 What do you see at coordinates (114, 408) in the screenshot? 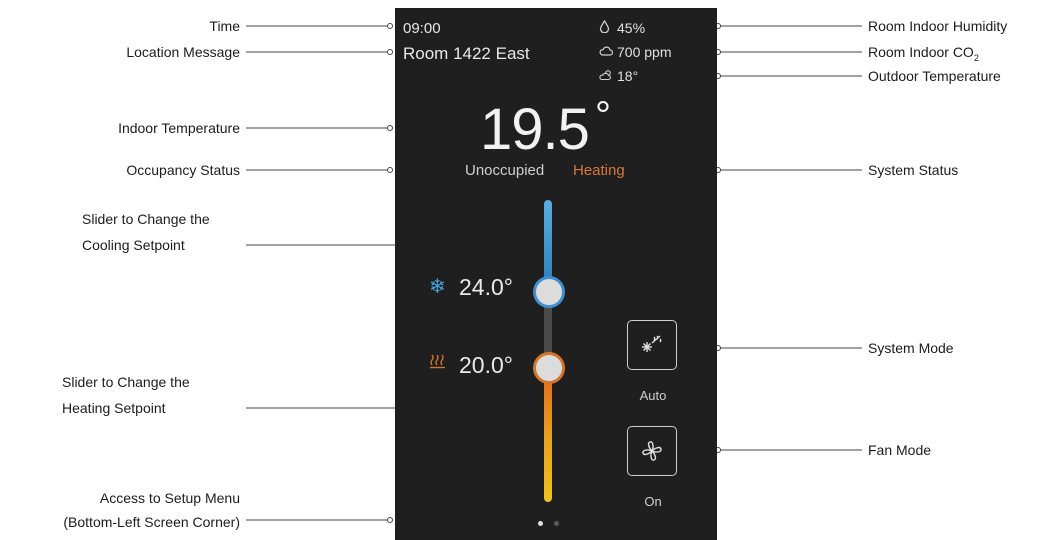
I see `label-heating-slider-line2: Heating Setpoint` at bounding box center [114, 408].